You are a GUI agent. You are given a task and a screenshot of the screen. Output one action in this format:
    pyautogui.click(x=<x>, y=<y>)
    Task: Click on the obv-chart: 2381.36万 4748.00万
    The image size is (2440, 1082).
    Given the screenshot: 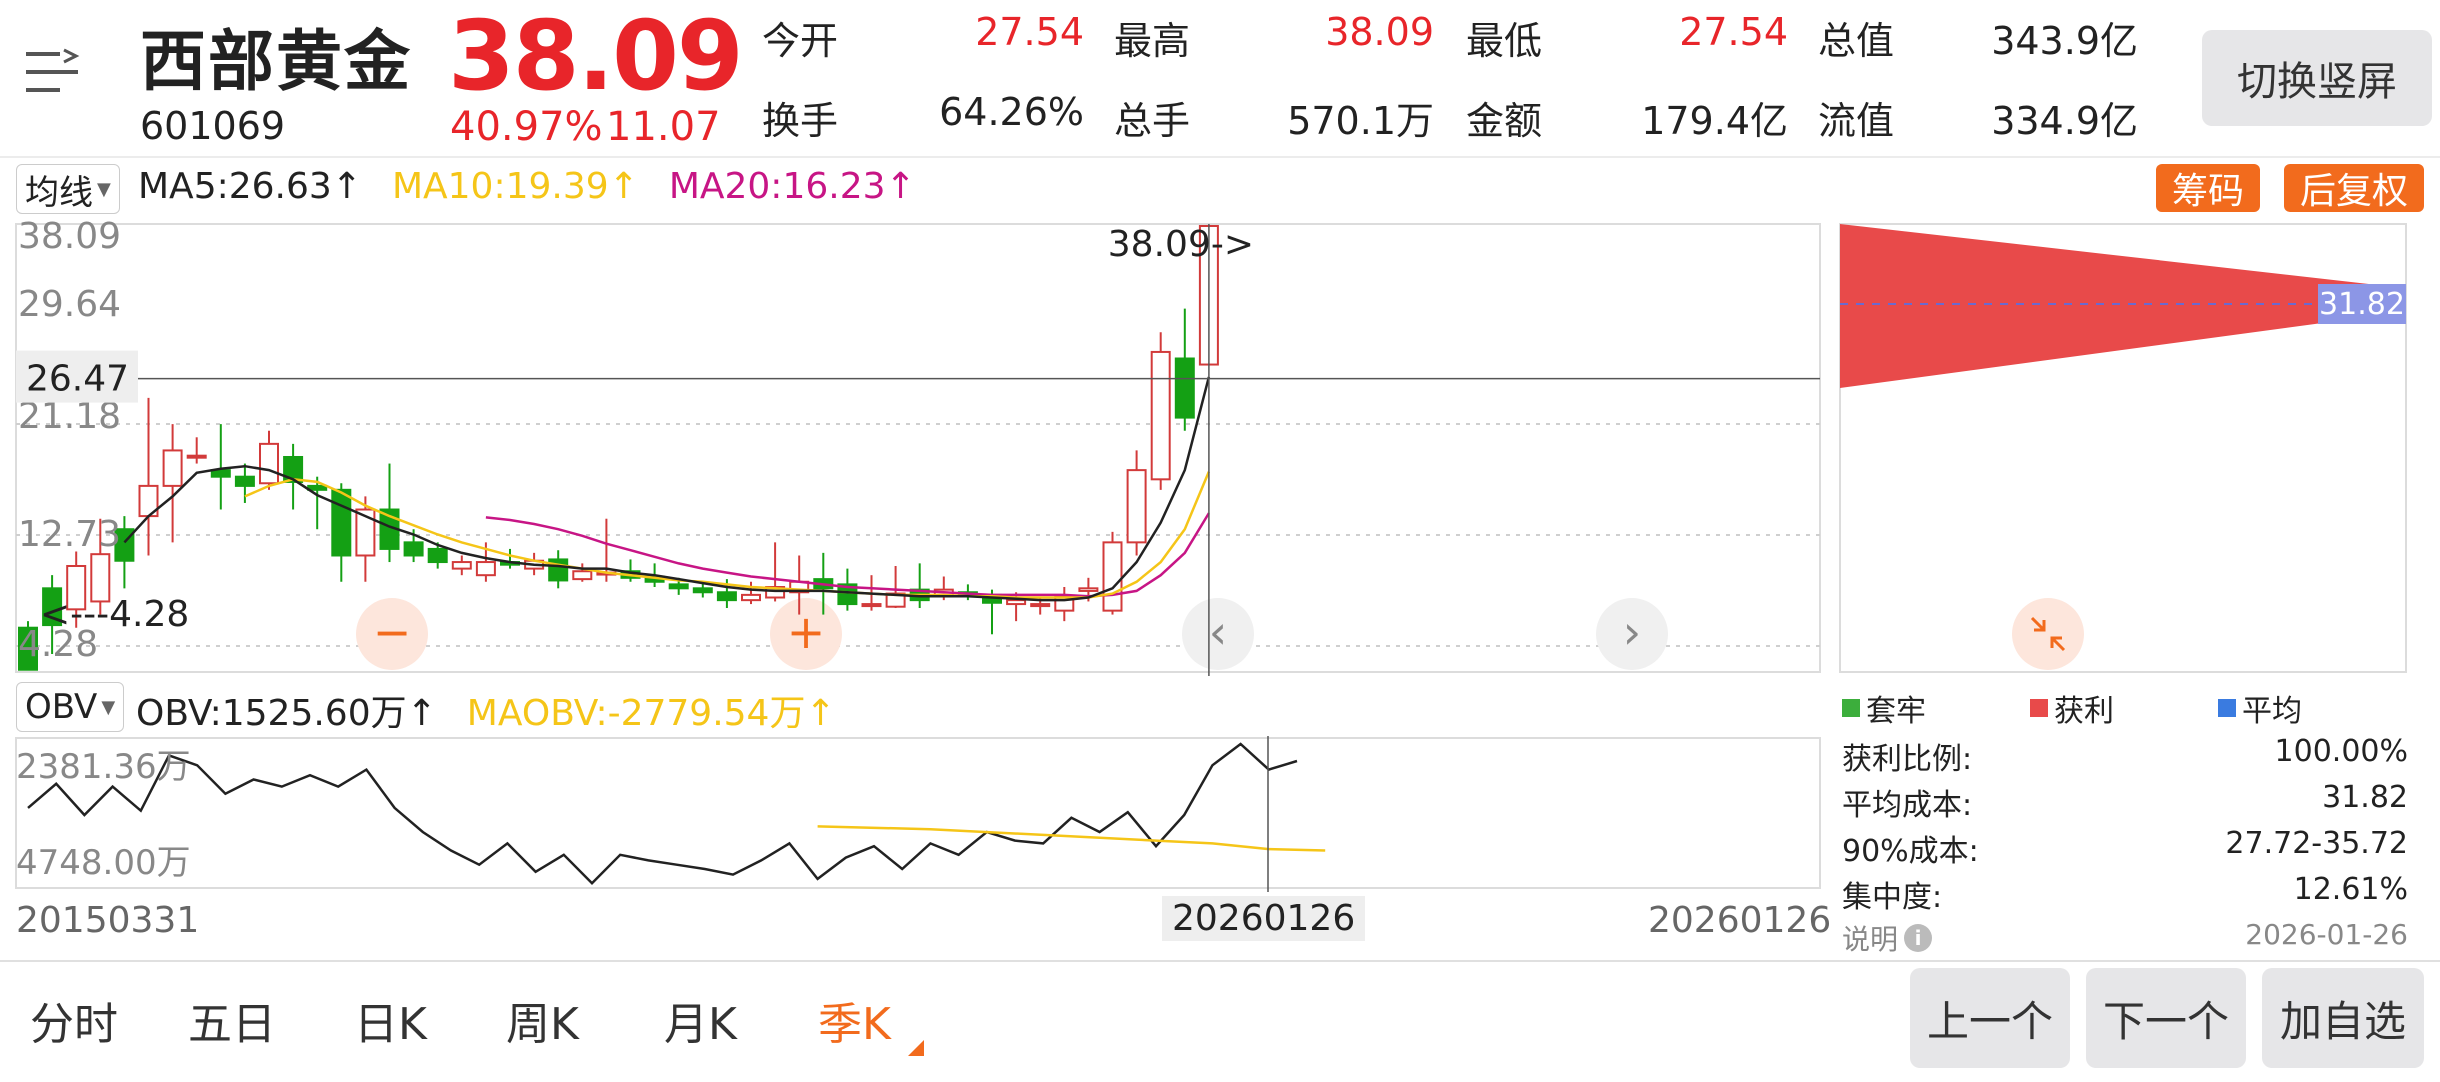 What is the action you would take?
    pyautogui.click(x=915, y=814)
    